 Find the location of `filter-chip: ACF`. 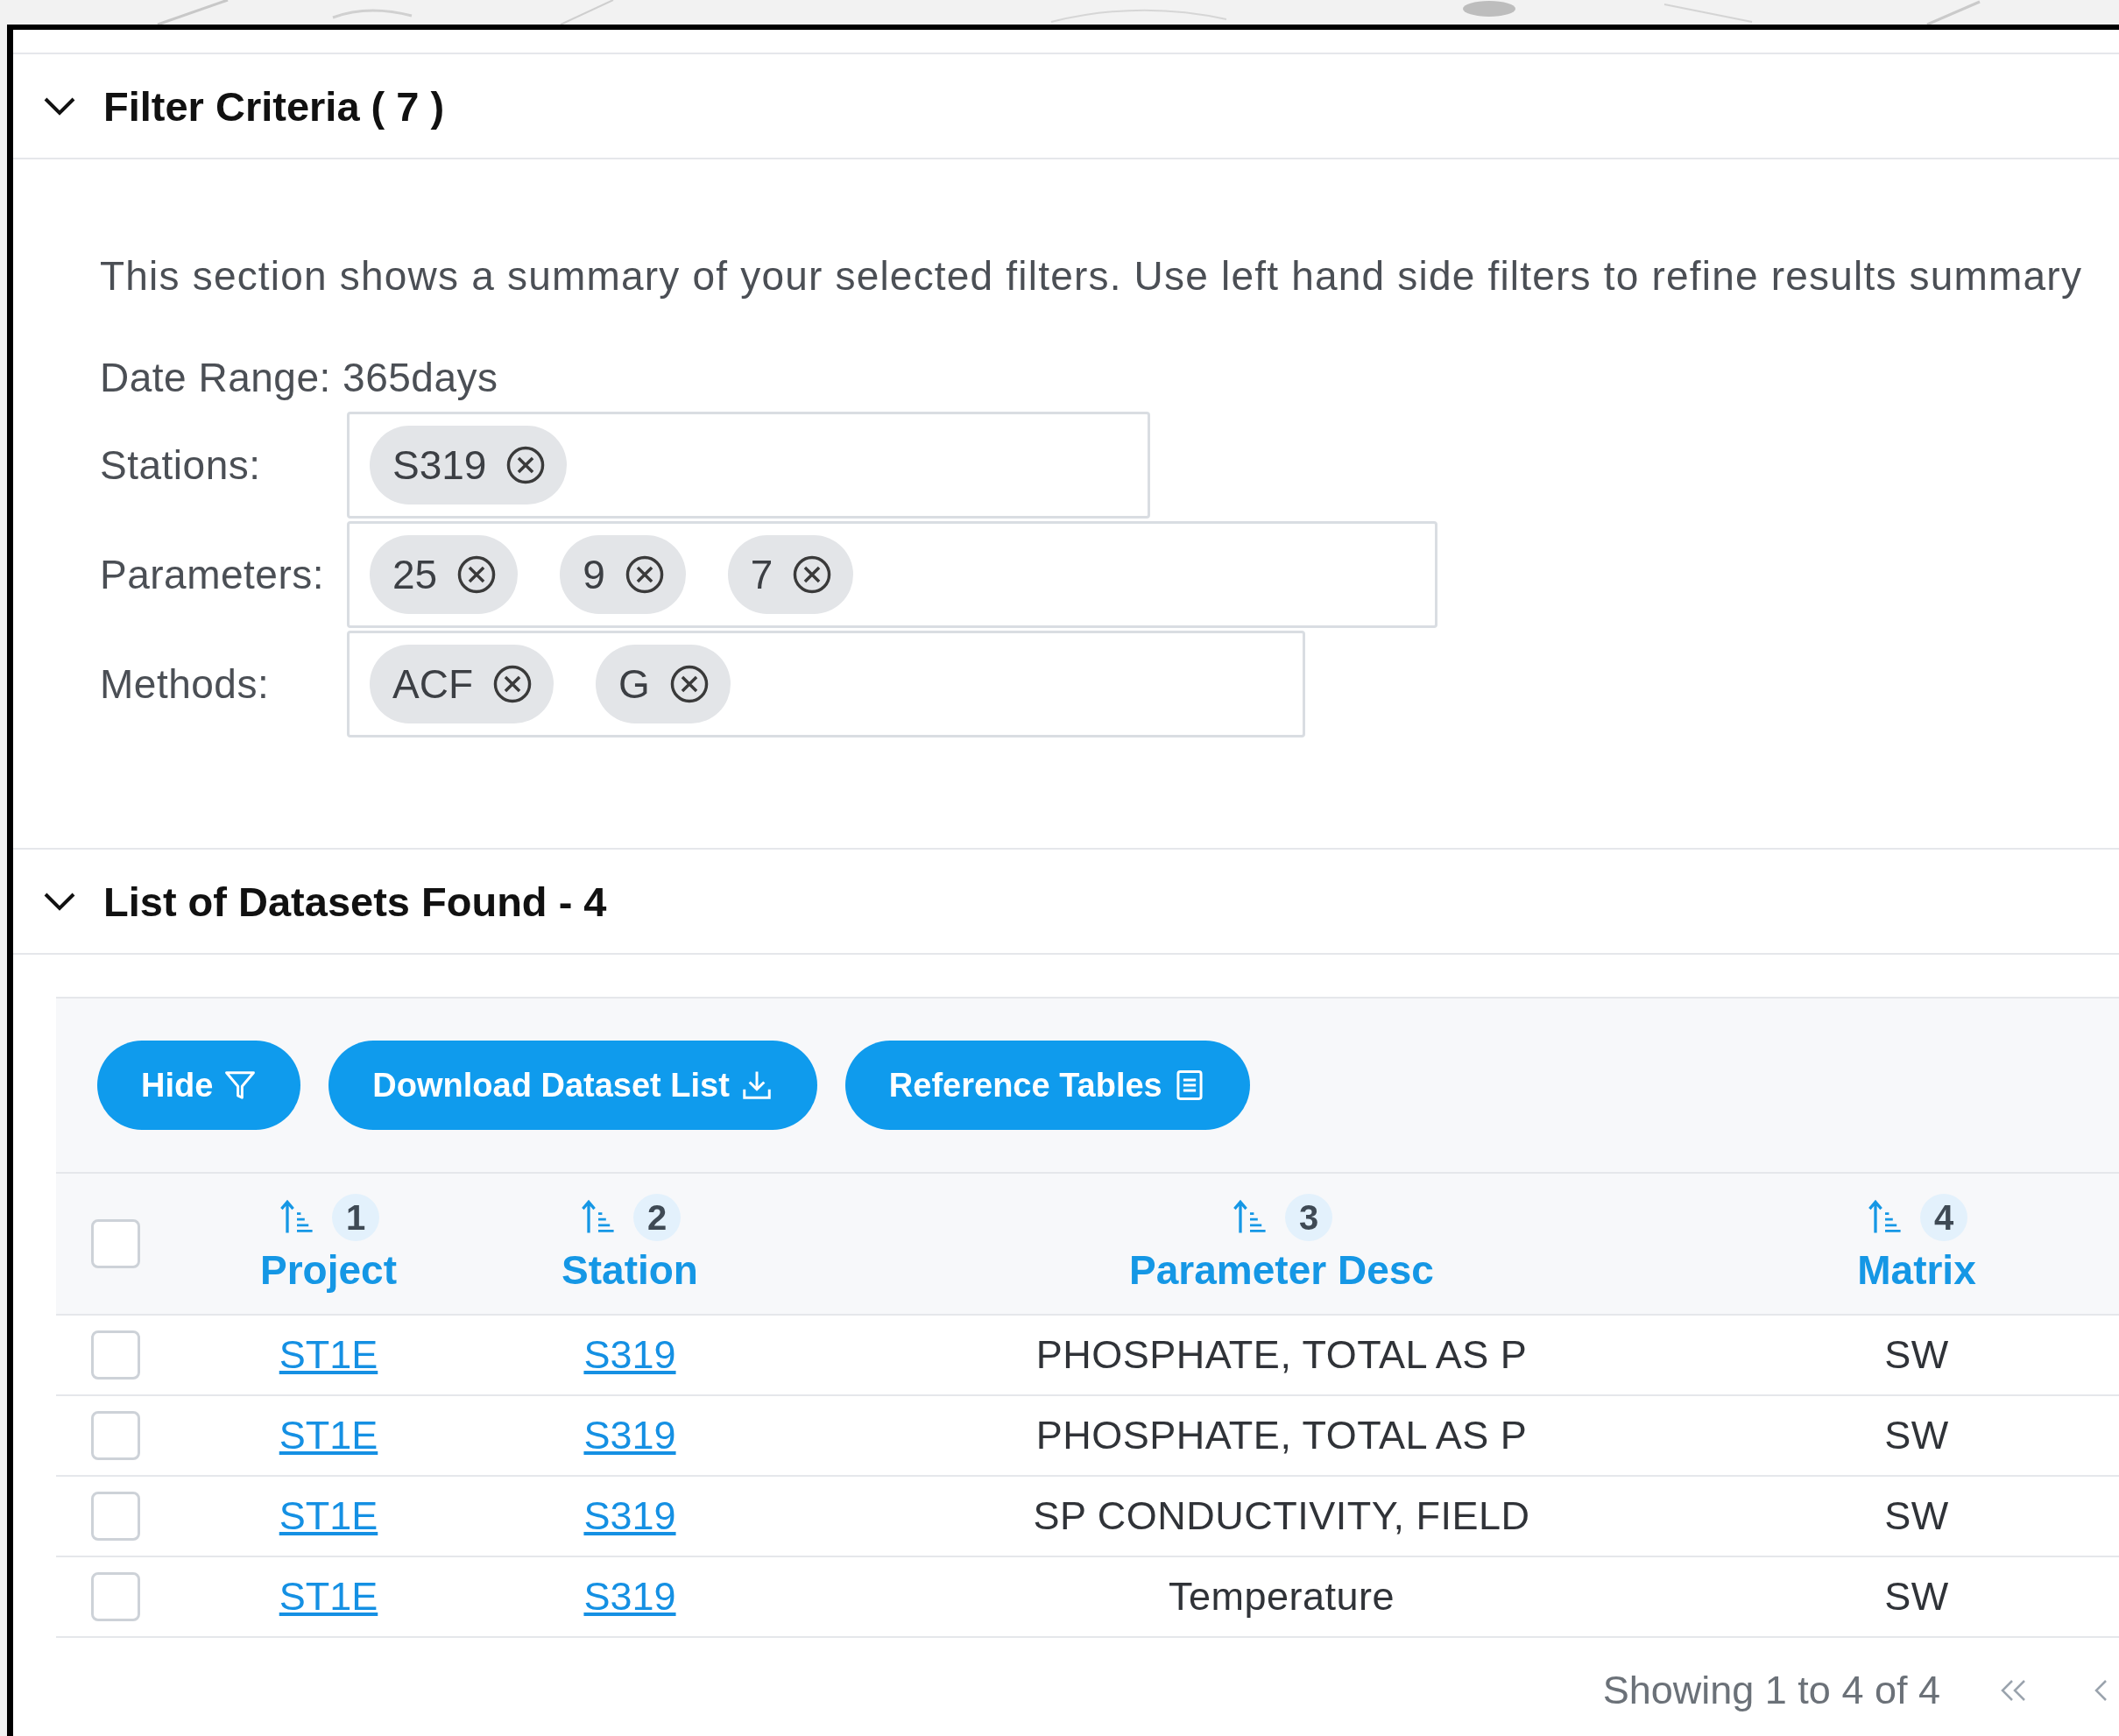

filter-chip: ACF is located at coordinates (462, 684).